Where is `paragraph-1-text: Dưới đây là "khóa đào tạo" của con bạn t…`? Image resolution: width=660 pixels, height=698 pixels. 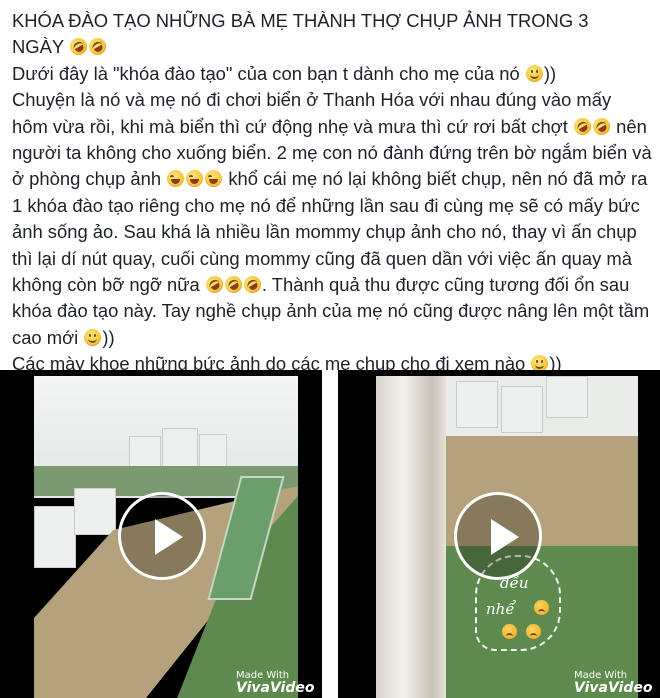 paragraph-1-text: Dưới đây là "khóa đào tạo" của con bạn t… is located at coordinates (266, 73).